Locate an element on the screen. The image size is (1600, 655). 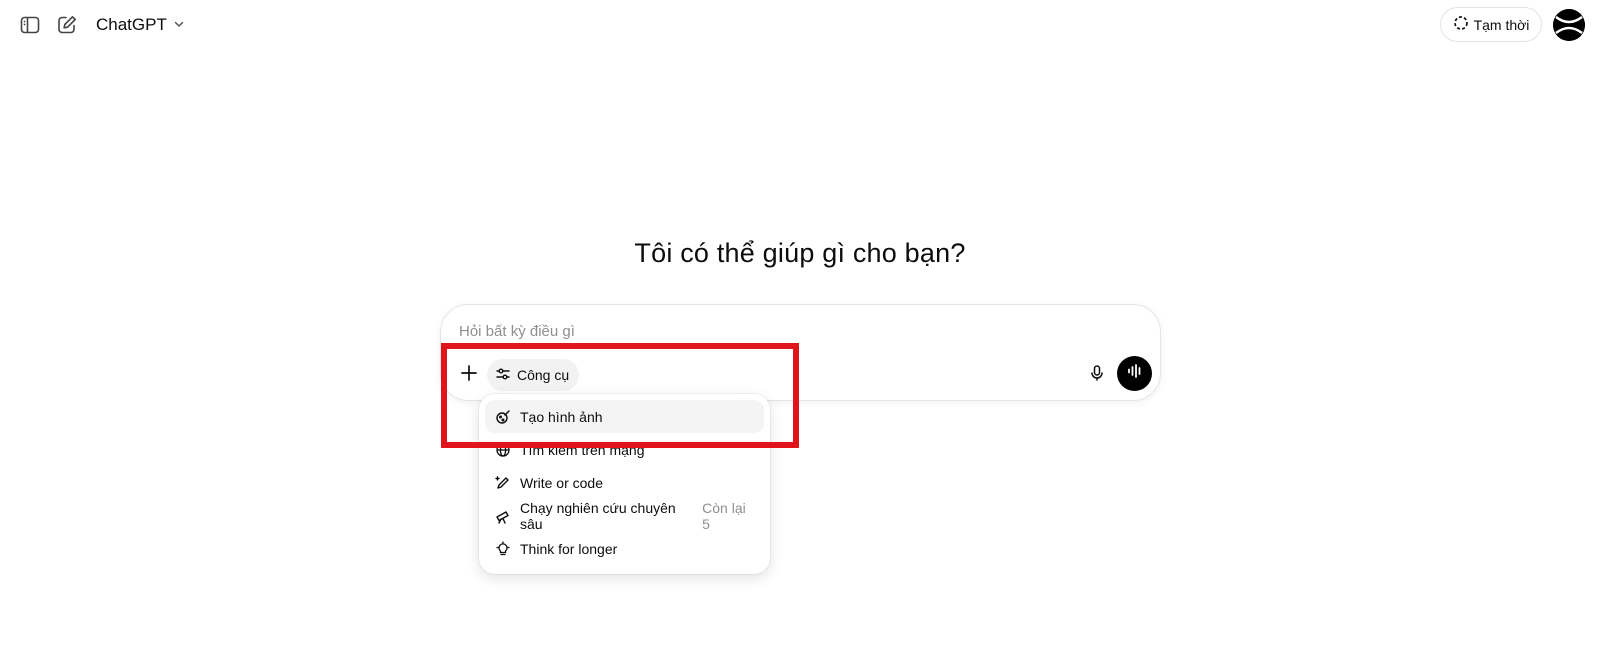
dictate-button is located at coordinates (1097, 375).